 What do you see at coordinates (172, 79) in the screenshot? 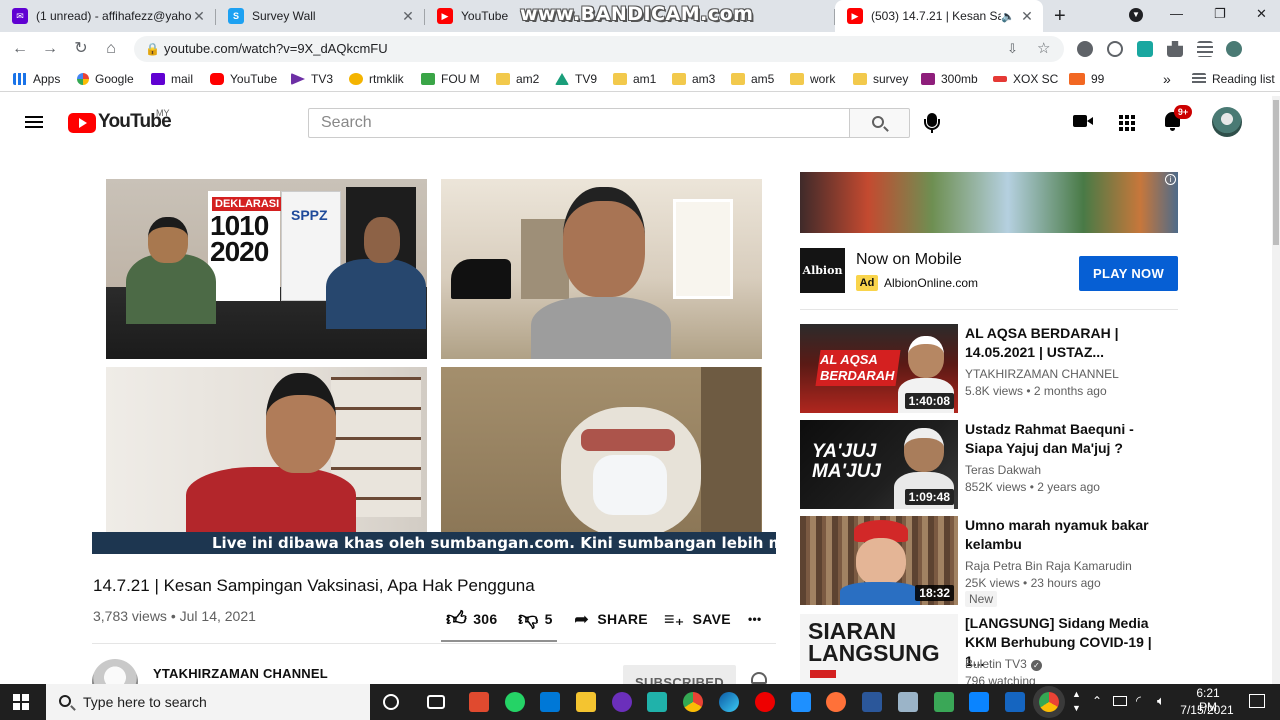
I see `bookmark-mail: mail` at bounding box center [172, 79].